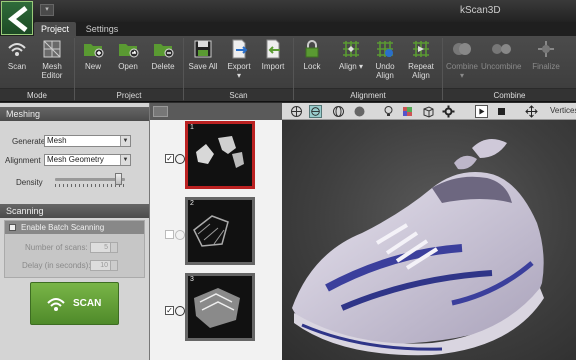 This screenshot has height=360, width=576. I want to click on group-label-mode: Mode, so click(37, 94).